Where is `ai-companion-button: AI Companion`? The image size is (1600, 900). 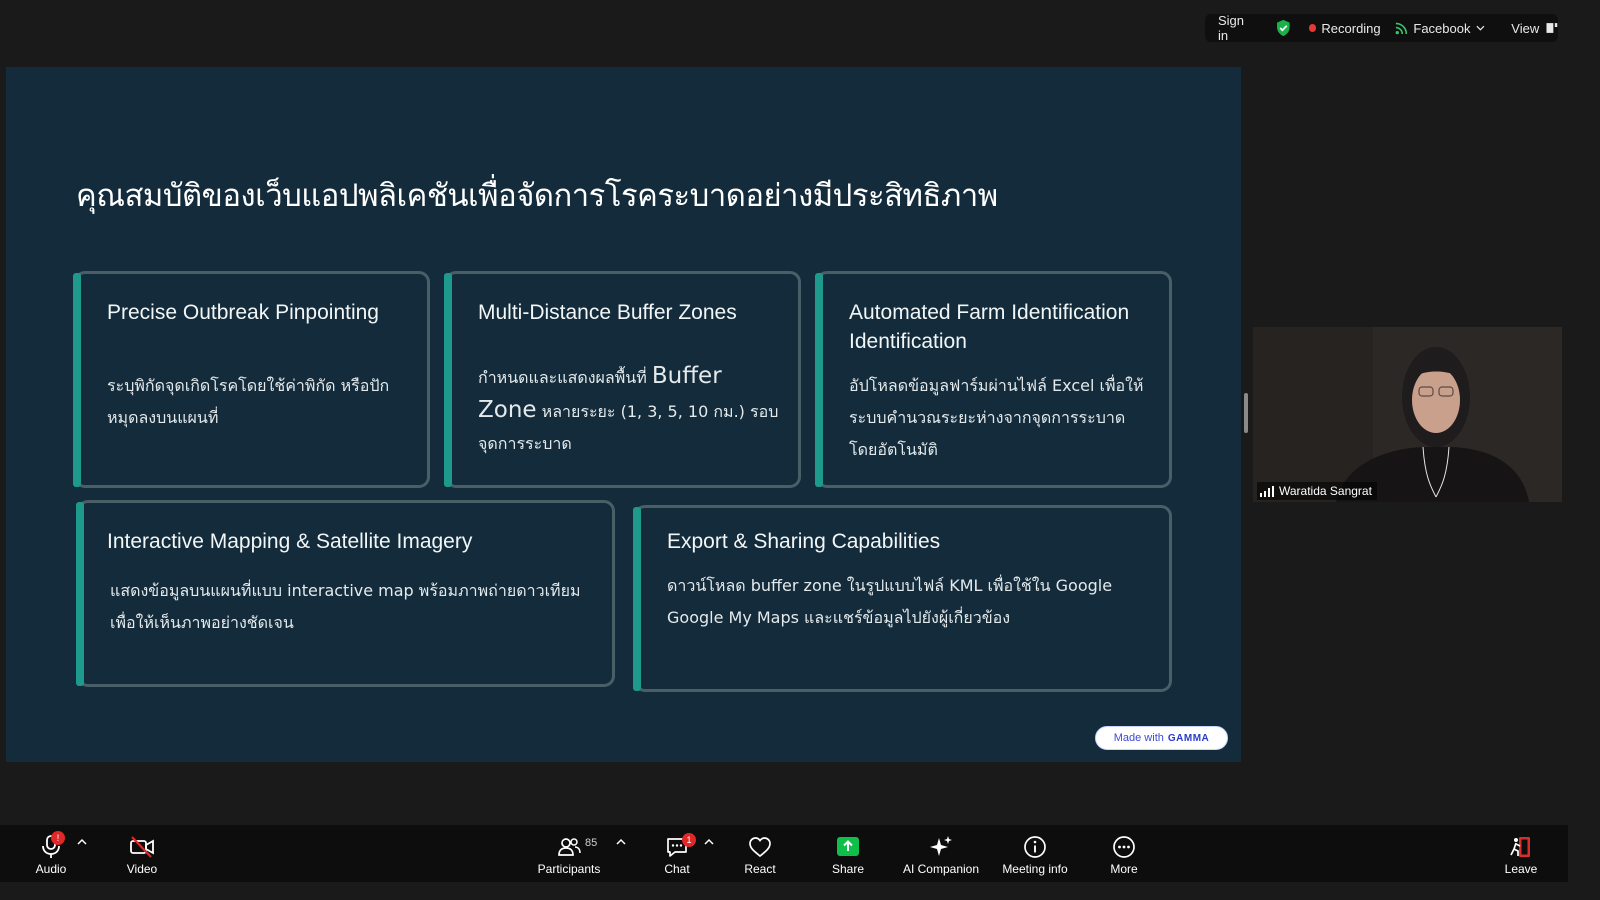 ai-companion-button: AI Companion is located at coordinates (941, 853).